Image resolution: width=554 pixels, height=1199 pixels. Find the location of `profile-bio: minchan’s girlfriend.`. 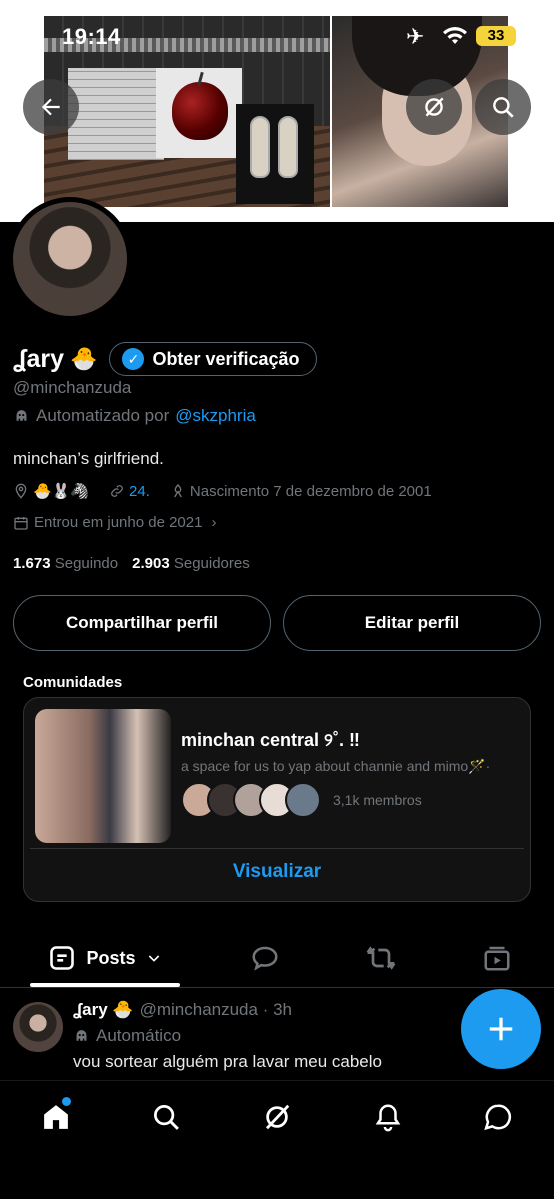

profile-bio: minchan’s girlfriend. is located at coordinates (88, 458).